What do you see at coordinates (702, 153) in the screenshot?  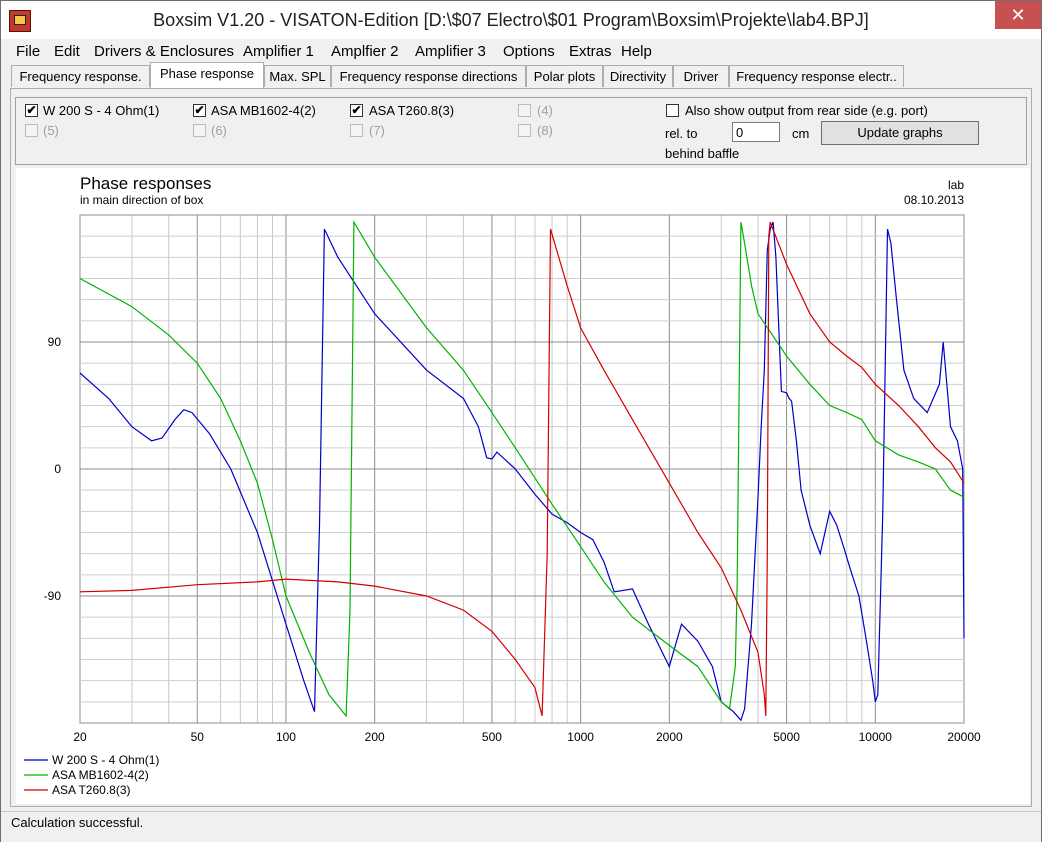 I see `behind-baffle-label: behind baffle` at bounding box center [702, 153].